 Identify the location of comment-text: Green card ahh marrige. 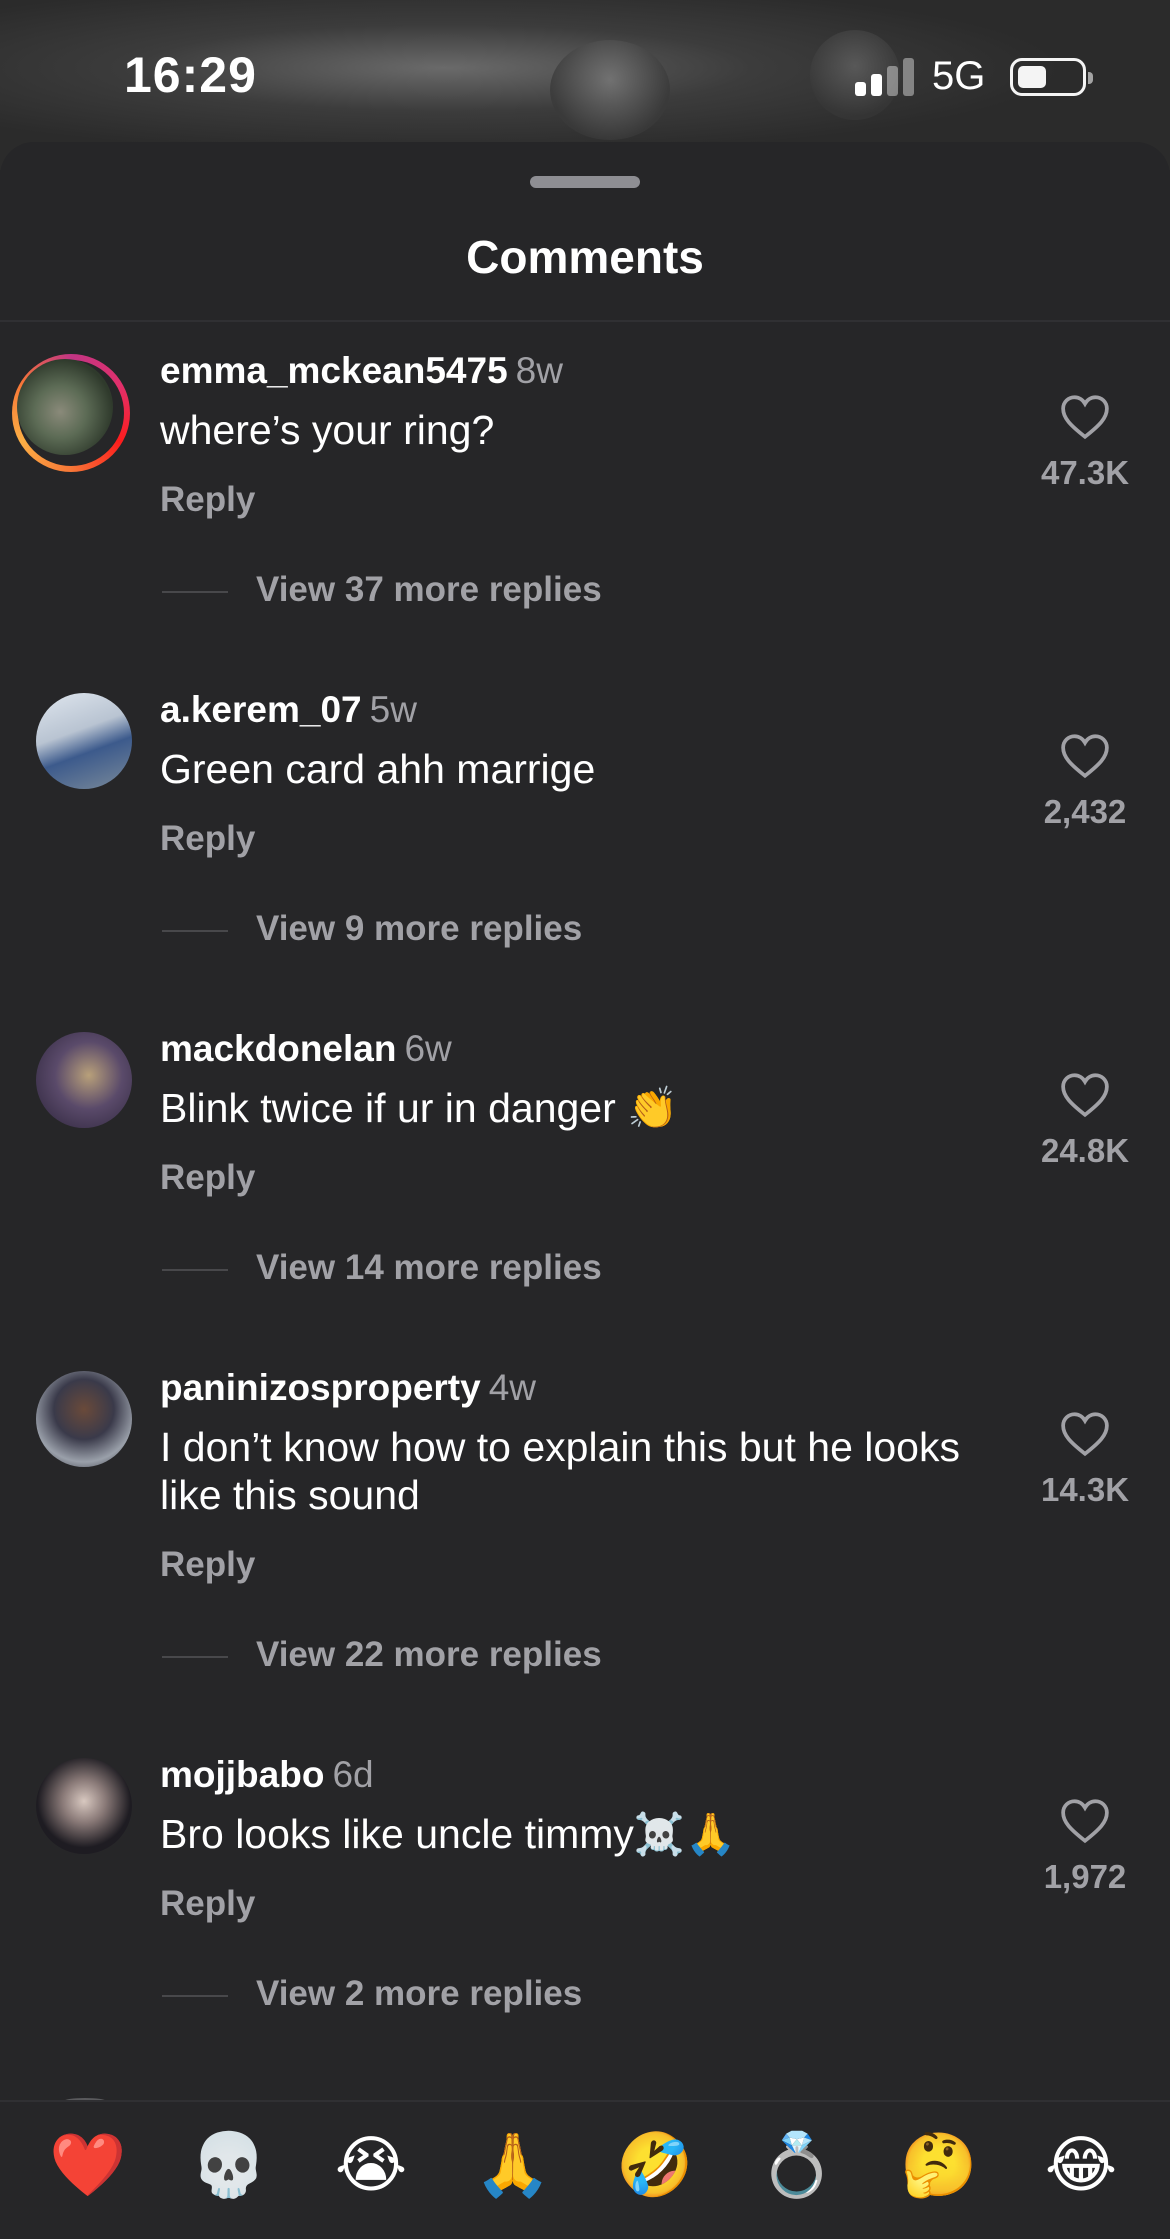
(378, 769).